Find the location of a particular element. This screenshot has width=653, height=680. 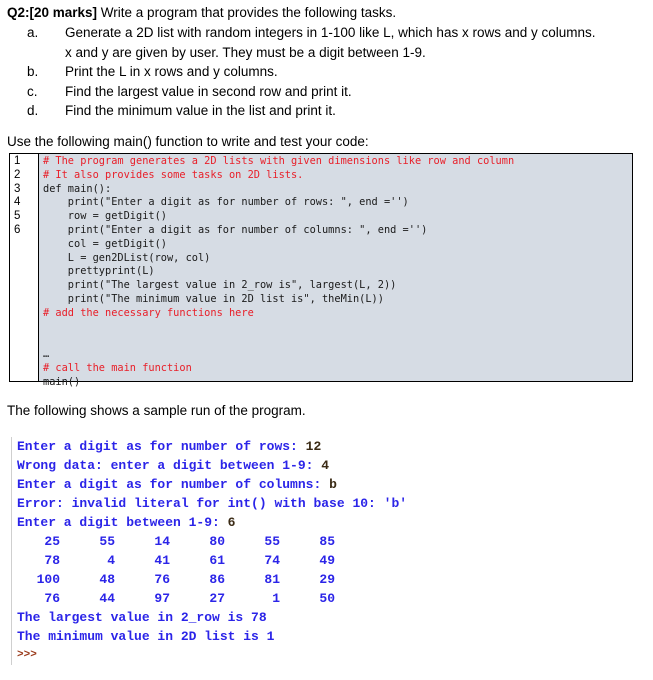

matrix-cell: 80 is located at coordinates (217, 541).